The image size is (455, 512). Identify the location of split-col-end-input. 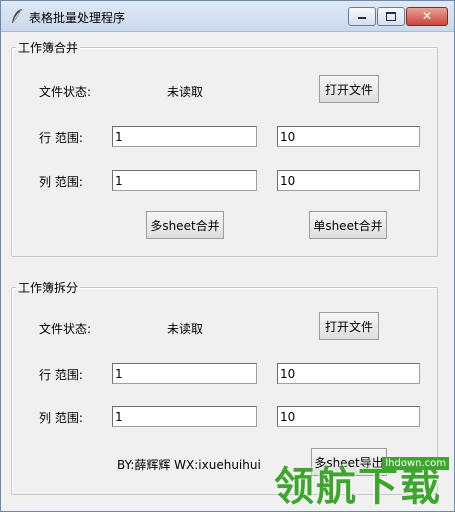
(348, 416).